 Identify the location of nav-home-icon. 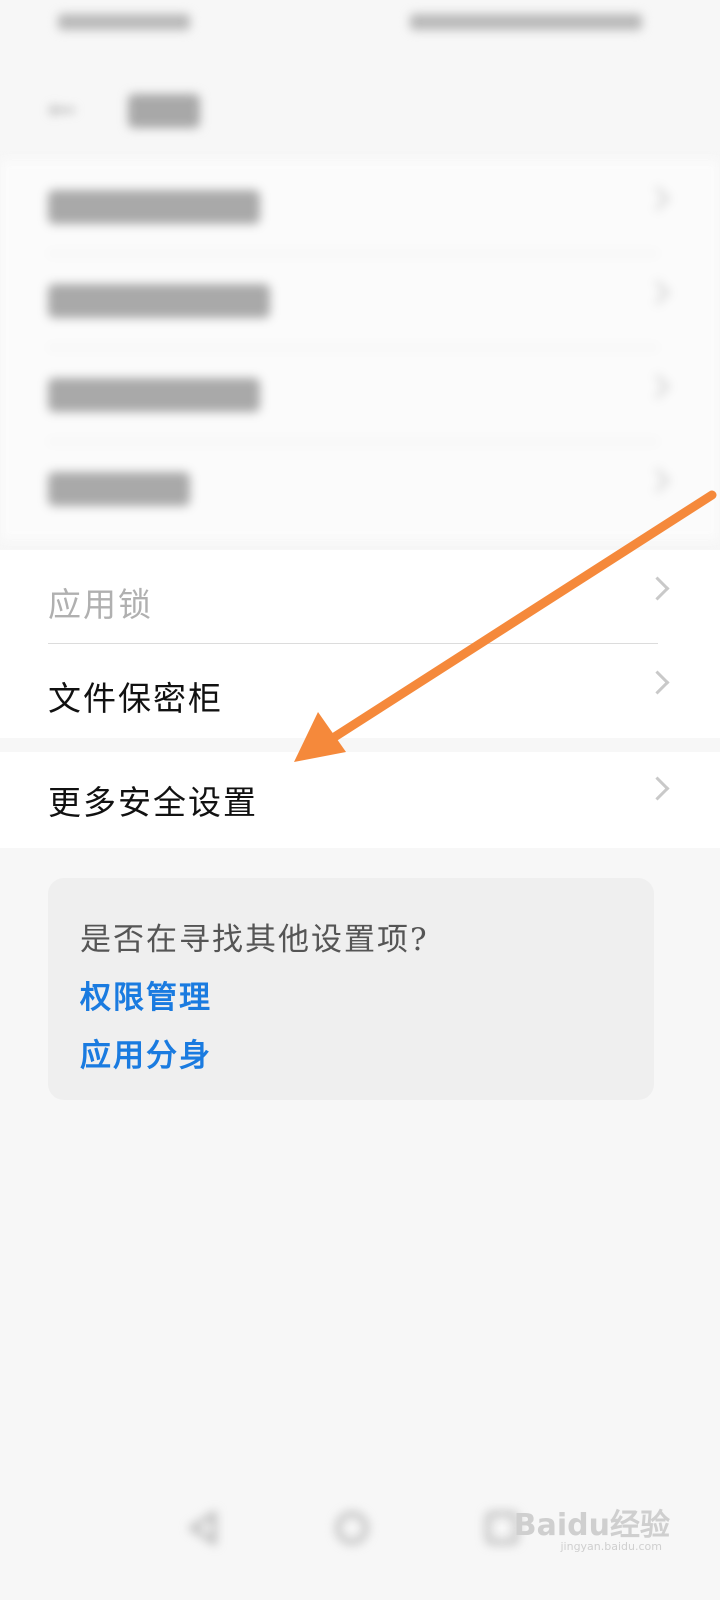
(352, 1528).